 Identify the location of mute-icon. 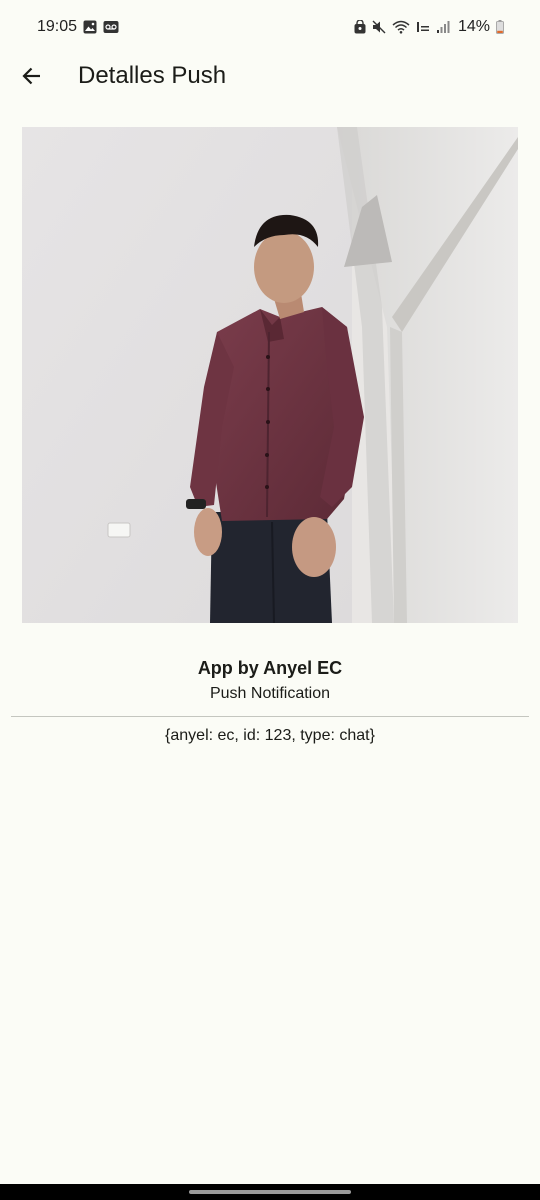
(379, 27).